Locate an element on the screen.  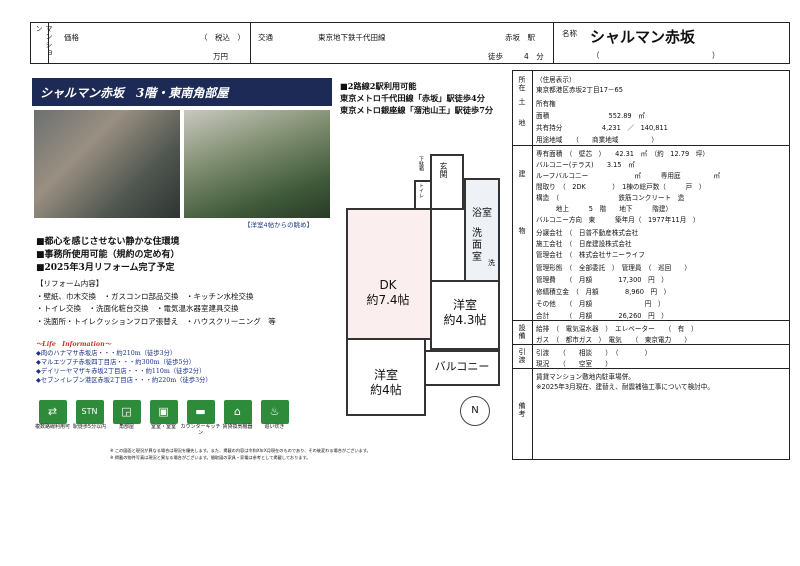
office-use-icon: ▣ is located at coordinates (163, 412).